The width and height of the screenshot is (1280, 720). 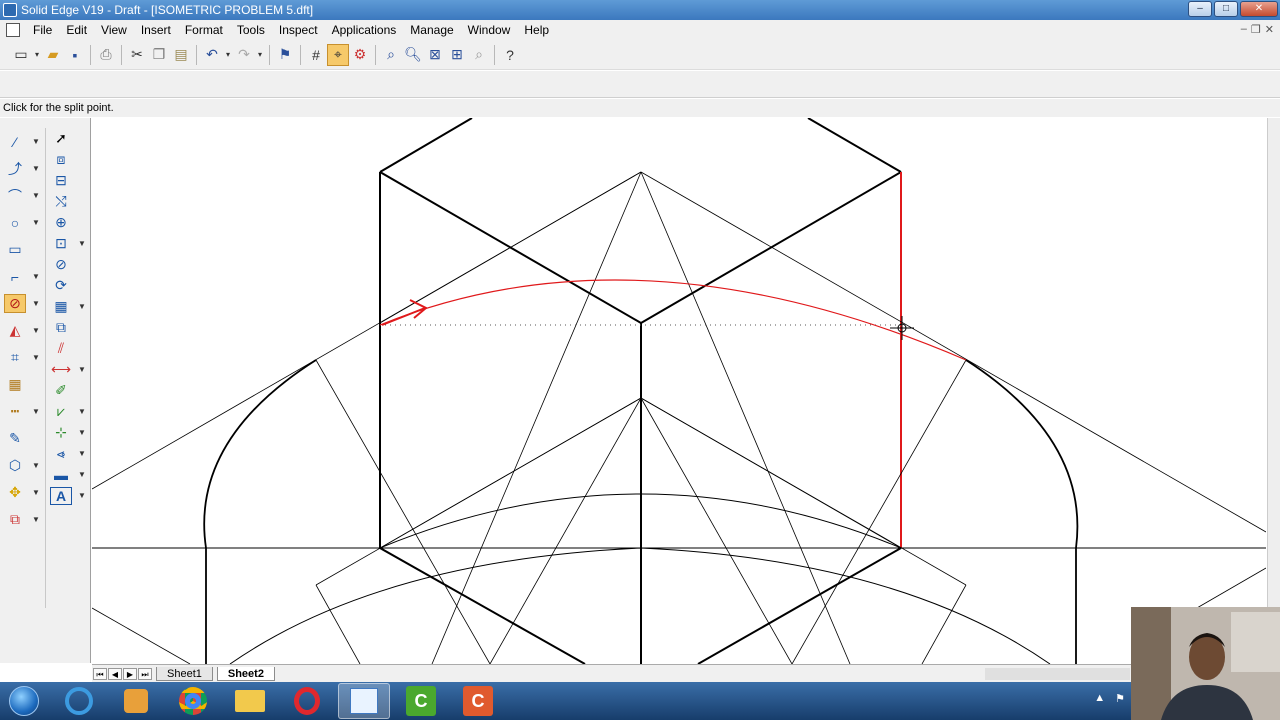 What do you see at coordinates (137, 55) in the screenshot?
I see `cut-icon: ✂` at bounding box center [137, 55].